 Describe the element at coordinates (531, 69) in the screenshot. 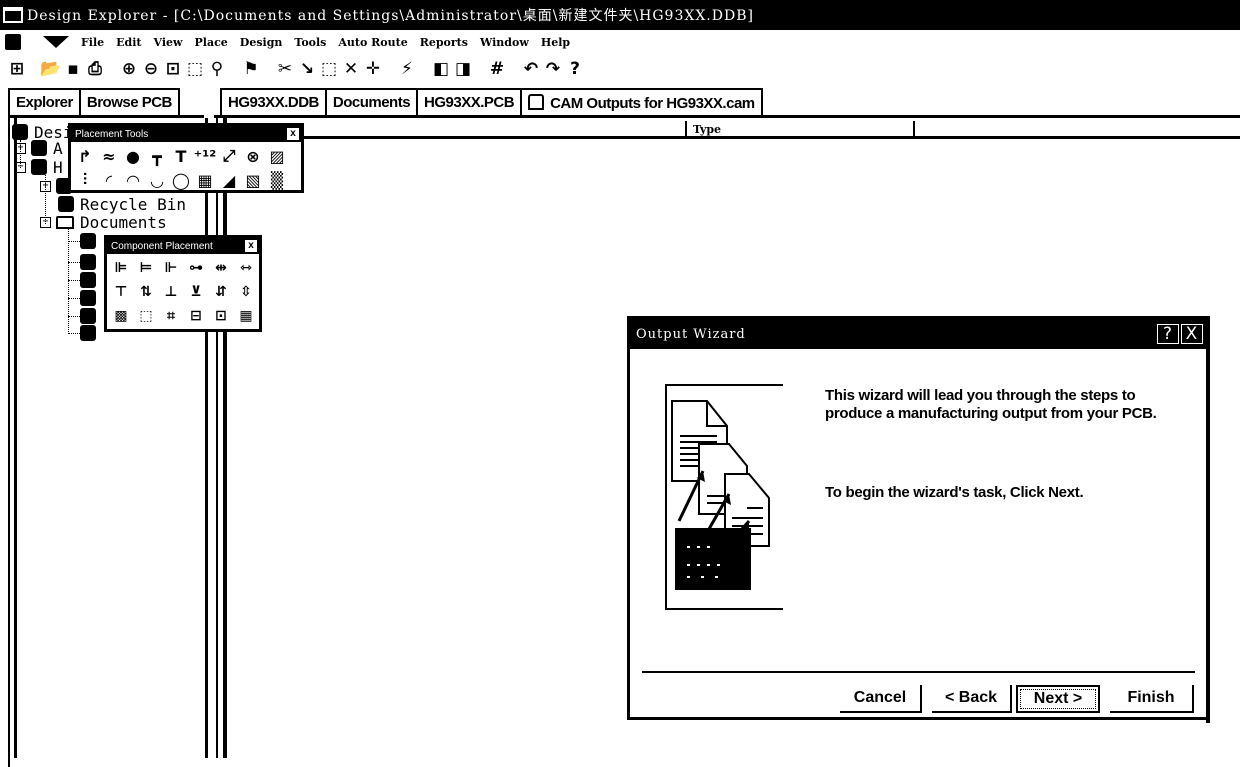

I see `undo-icon: ↶` at that location.